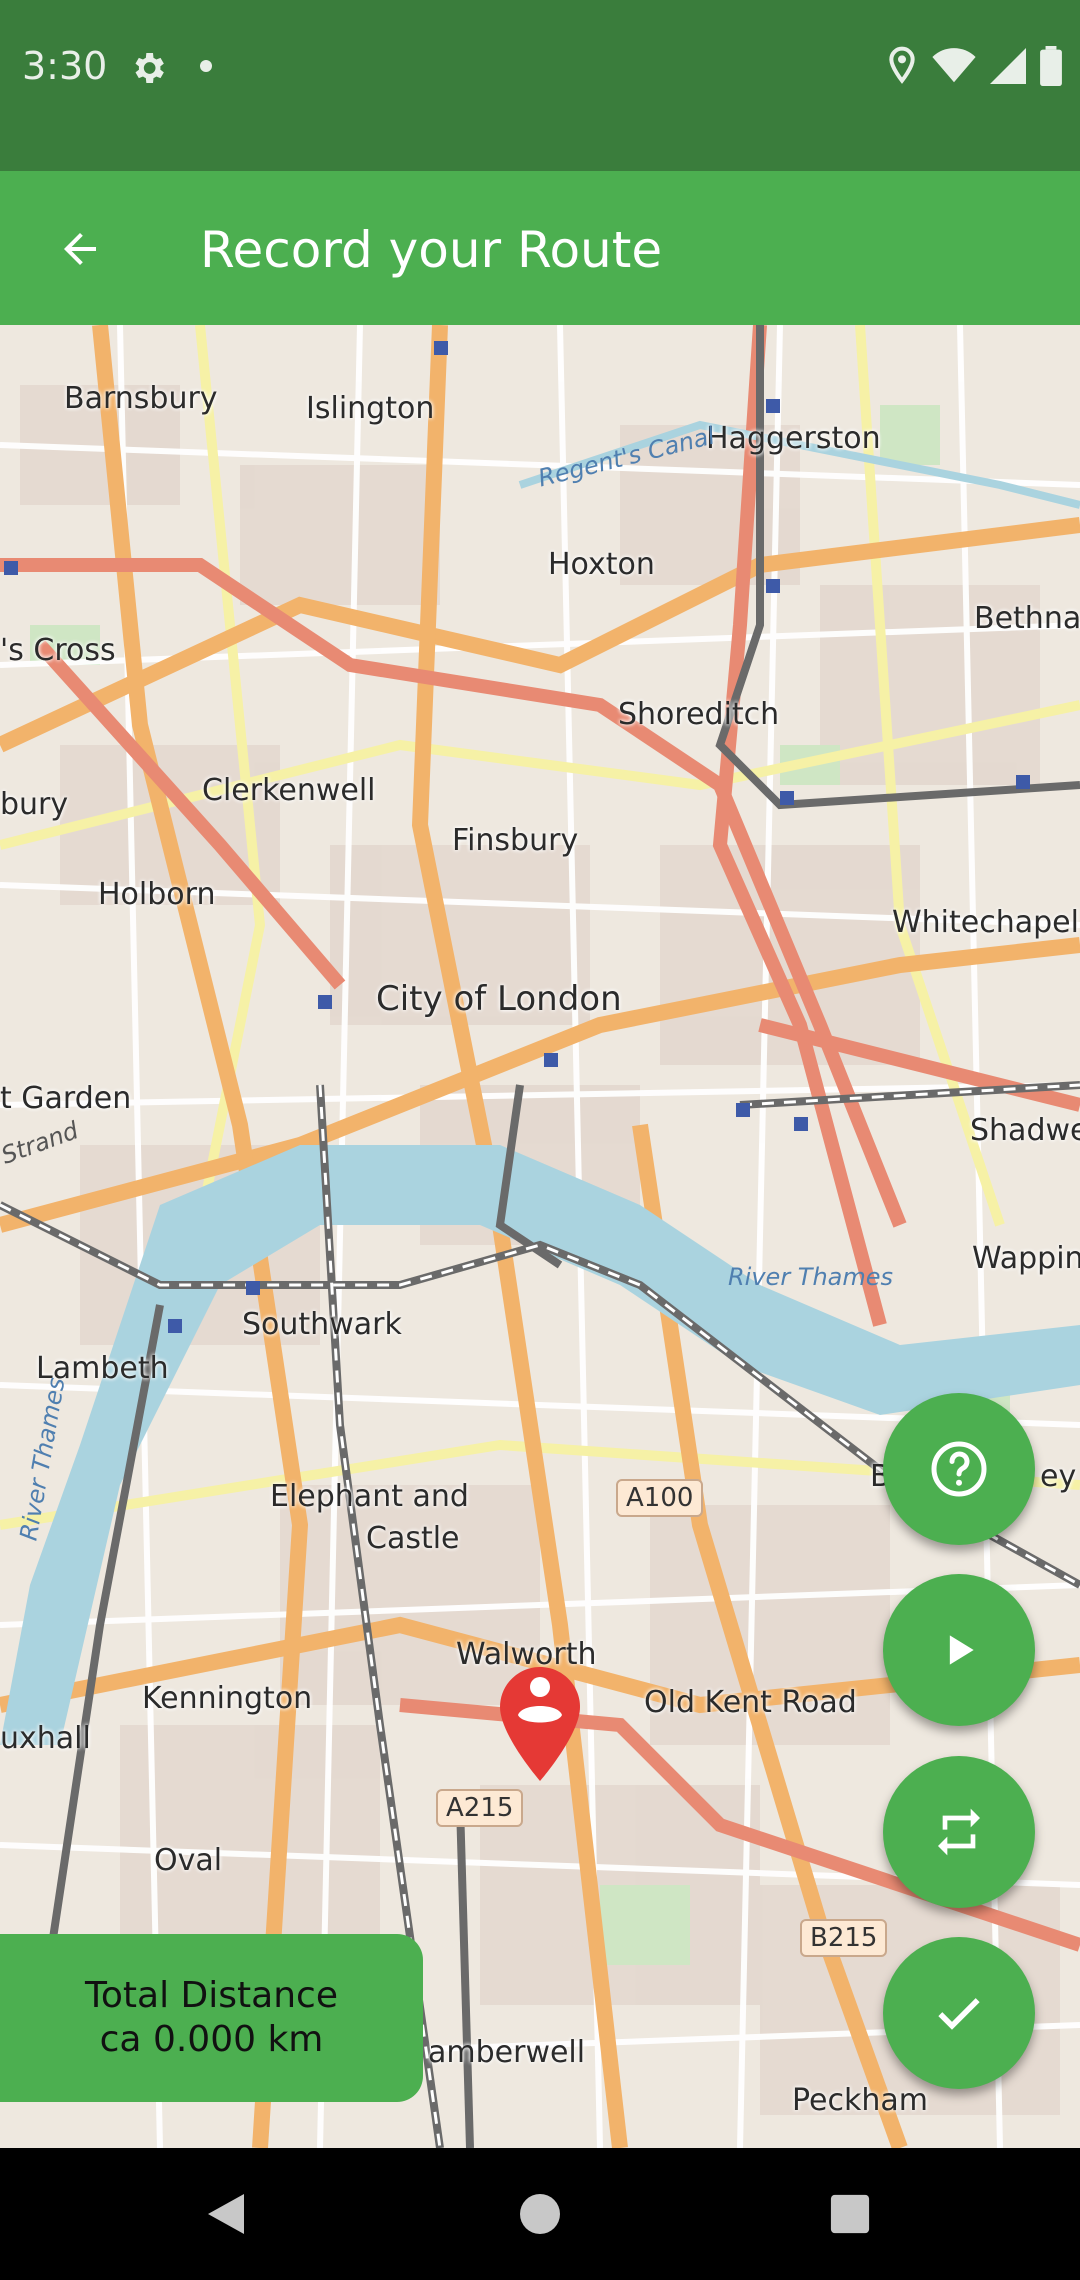 This screenshot has height=2280, width=1080. I want to click on status-time: 3:30, so click(65, 66).